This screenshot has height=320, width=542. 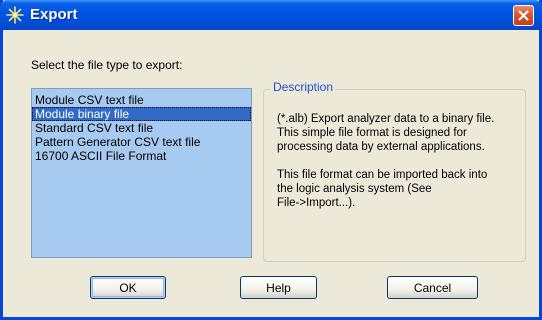 What do you see at coordinates (141, 156) in the screenshot?
I see `list-item: 16700 ASCII File Format` at bounding box center [141, 156].